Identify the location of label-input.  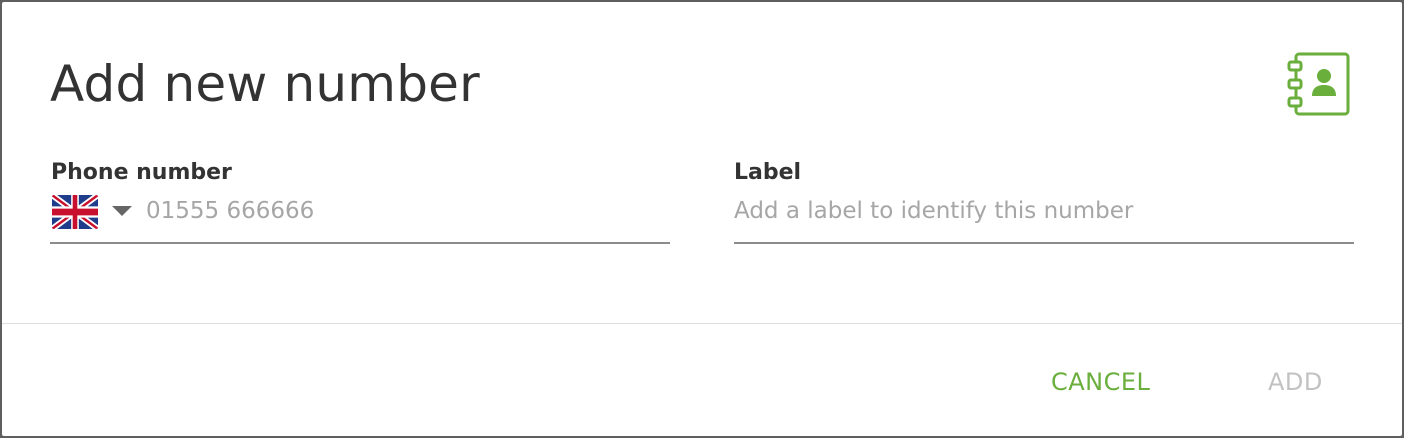
(1042, 211).